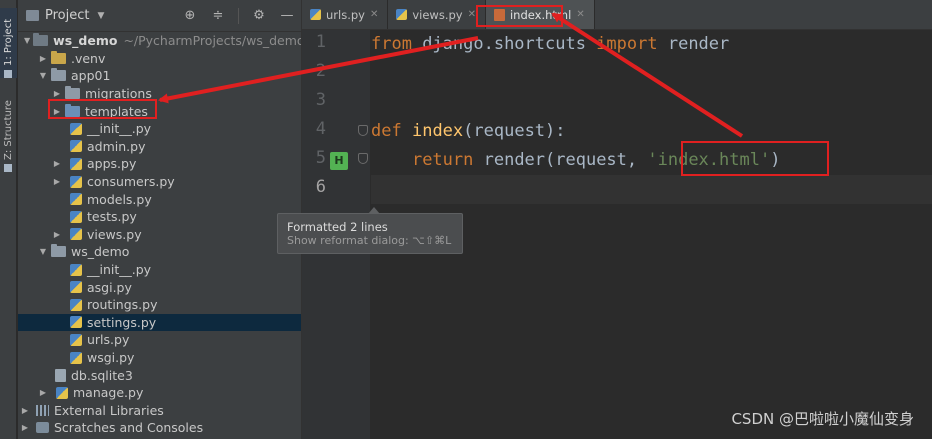 Image resolution: width=932 pixels, height=439 pixels. I want to click on tree-item-scratches: ▶ Scratches and Consoles, so click(159, 428).